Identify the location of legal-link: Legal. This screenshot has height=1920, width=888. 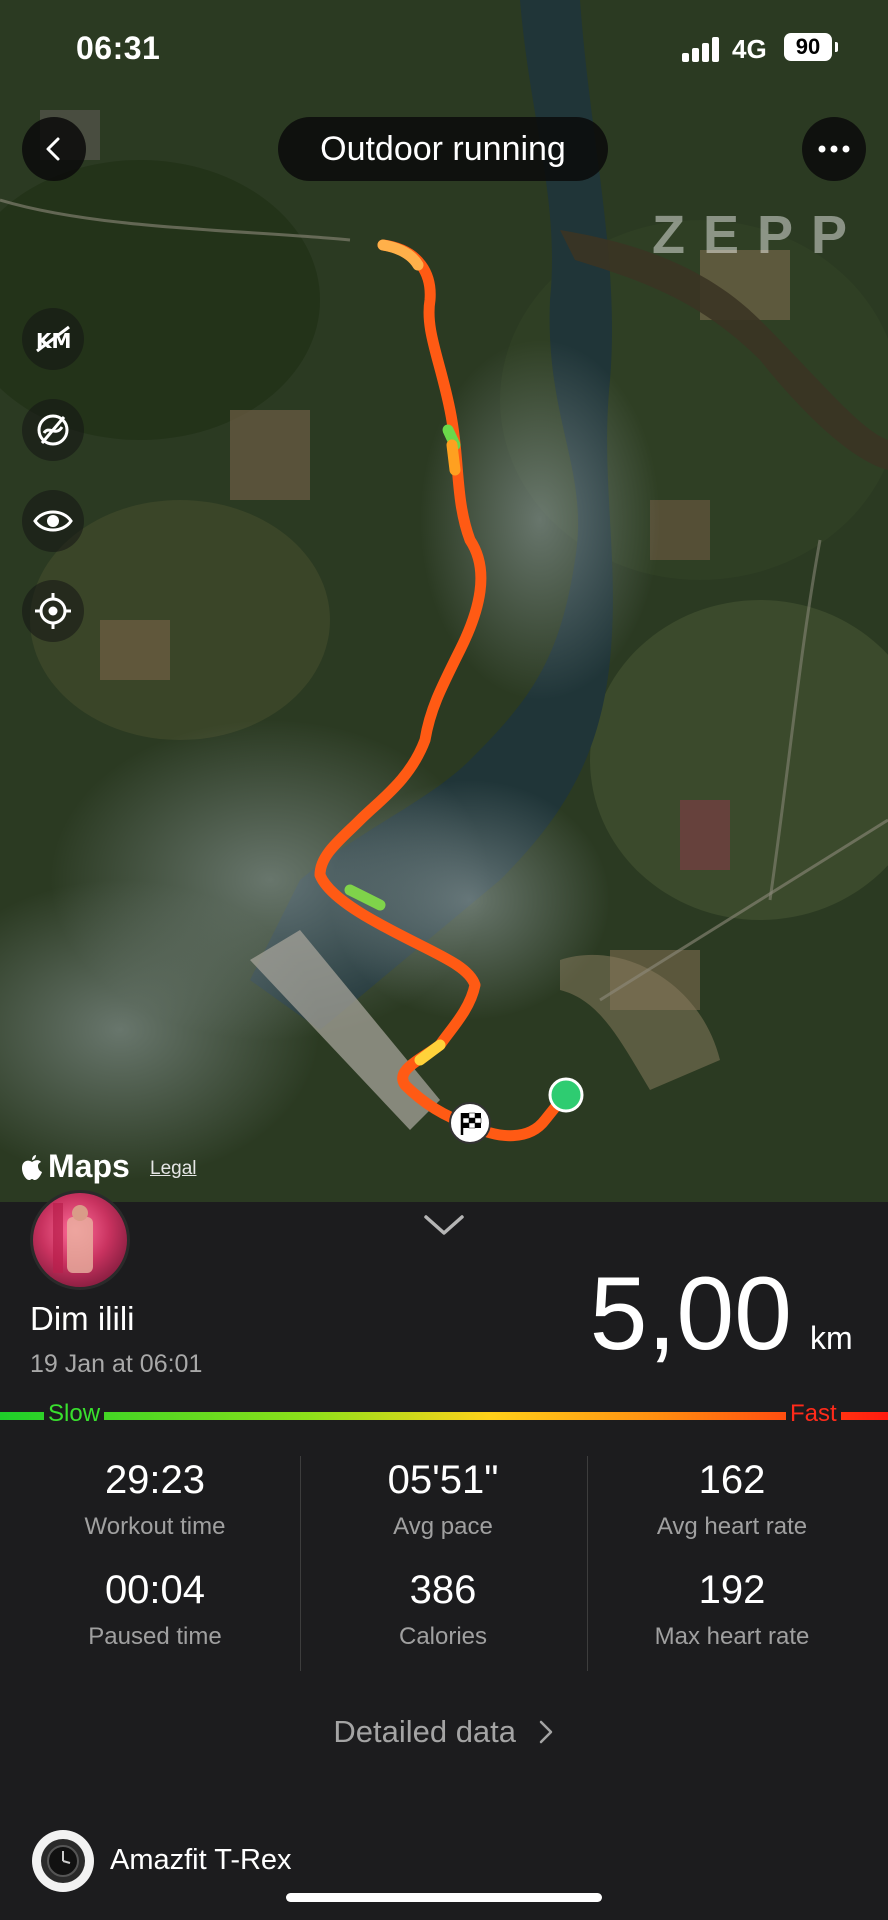
(173, 1169).